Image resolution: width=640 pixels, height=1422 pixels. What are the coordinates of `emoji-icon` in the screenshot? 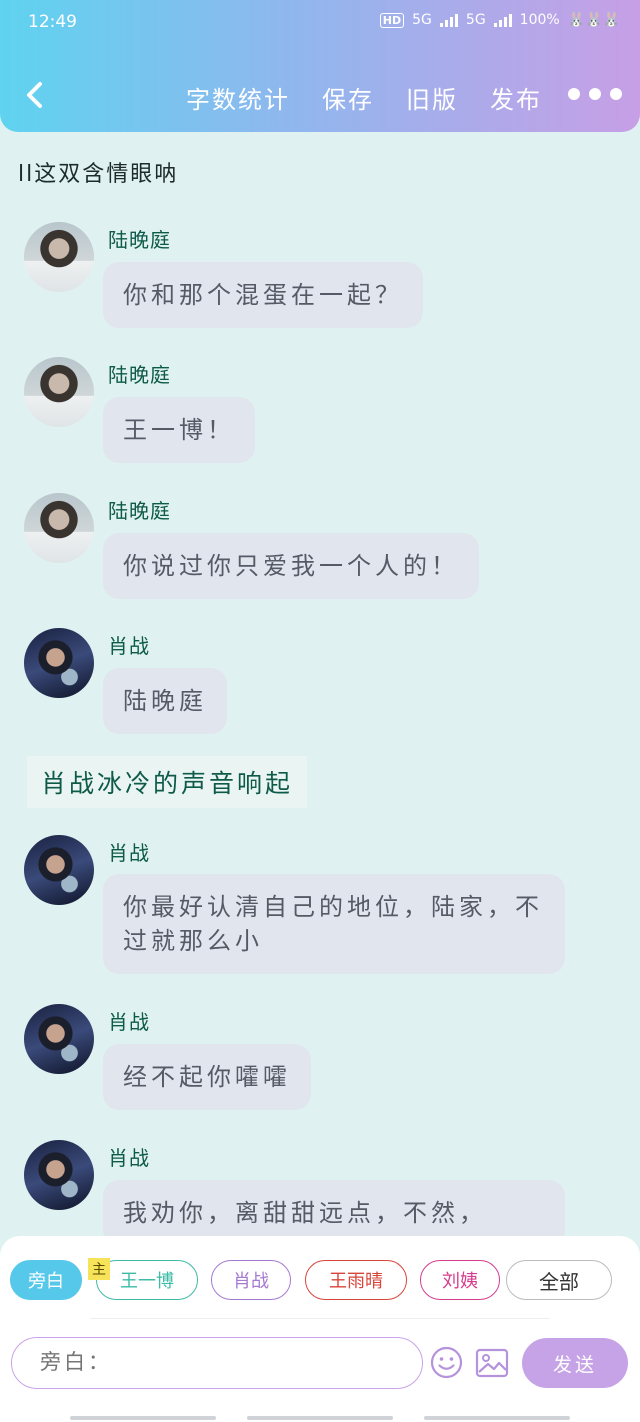 It's located at (446, 1362).